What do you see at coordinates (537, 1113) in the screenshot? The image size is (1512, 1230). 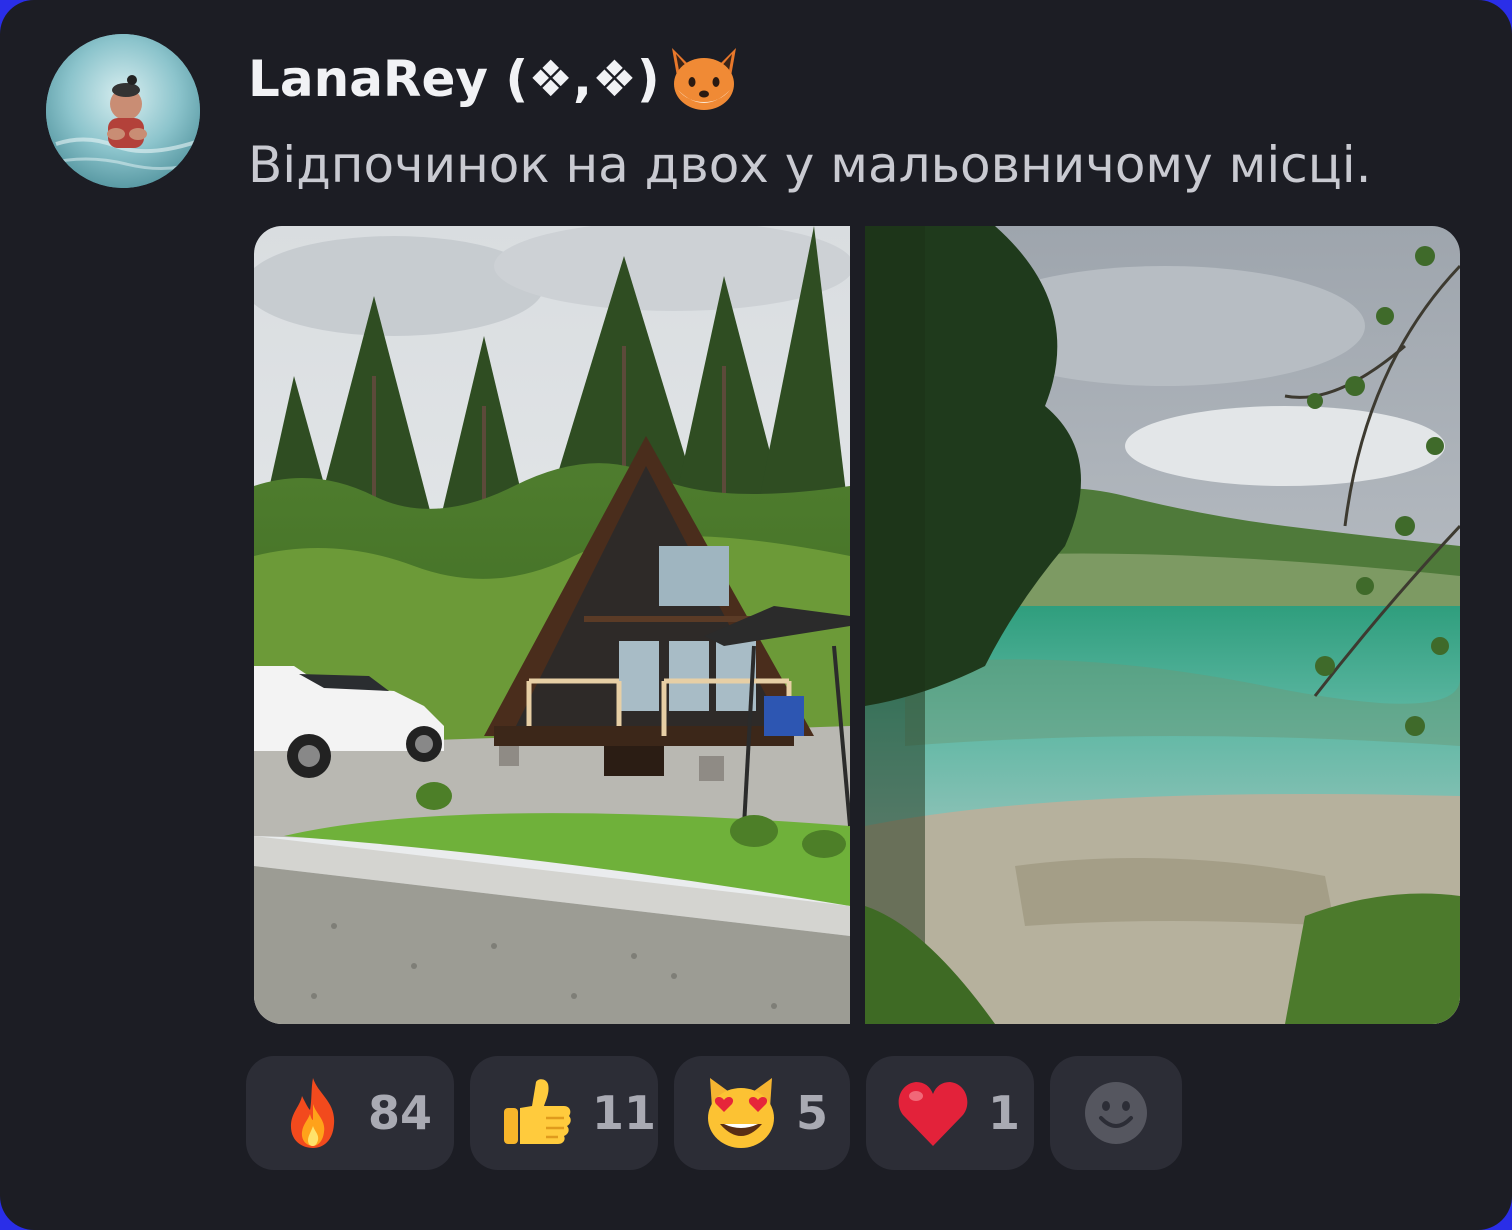 I see `thumbs-up-emoji` at bounding box center [537, 1113].